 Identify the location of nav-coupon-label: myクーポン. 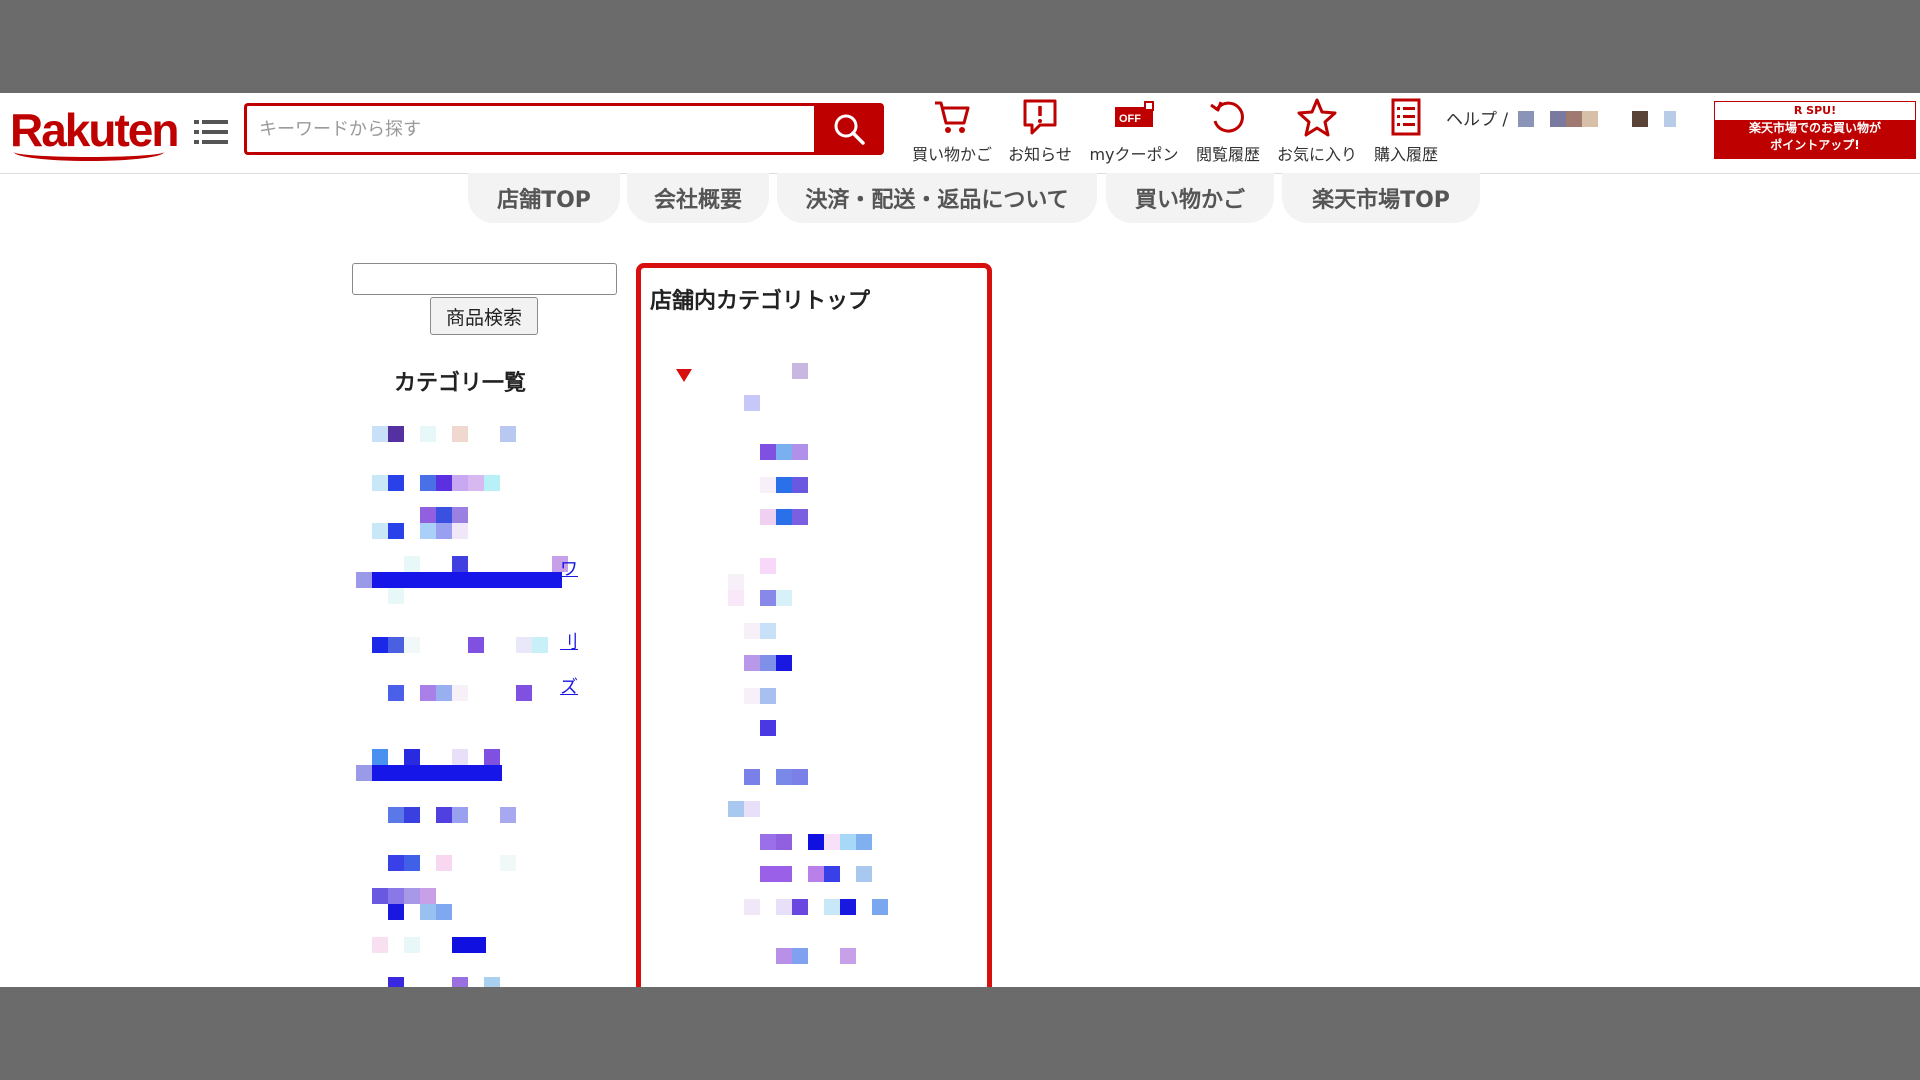
(1134, 154).